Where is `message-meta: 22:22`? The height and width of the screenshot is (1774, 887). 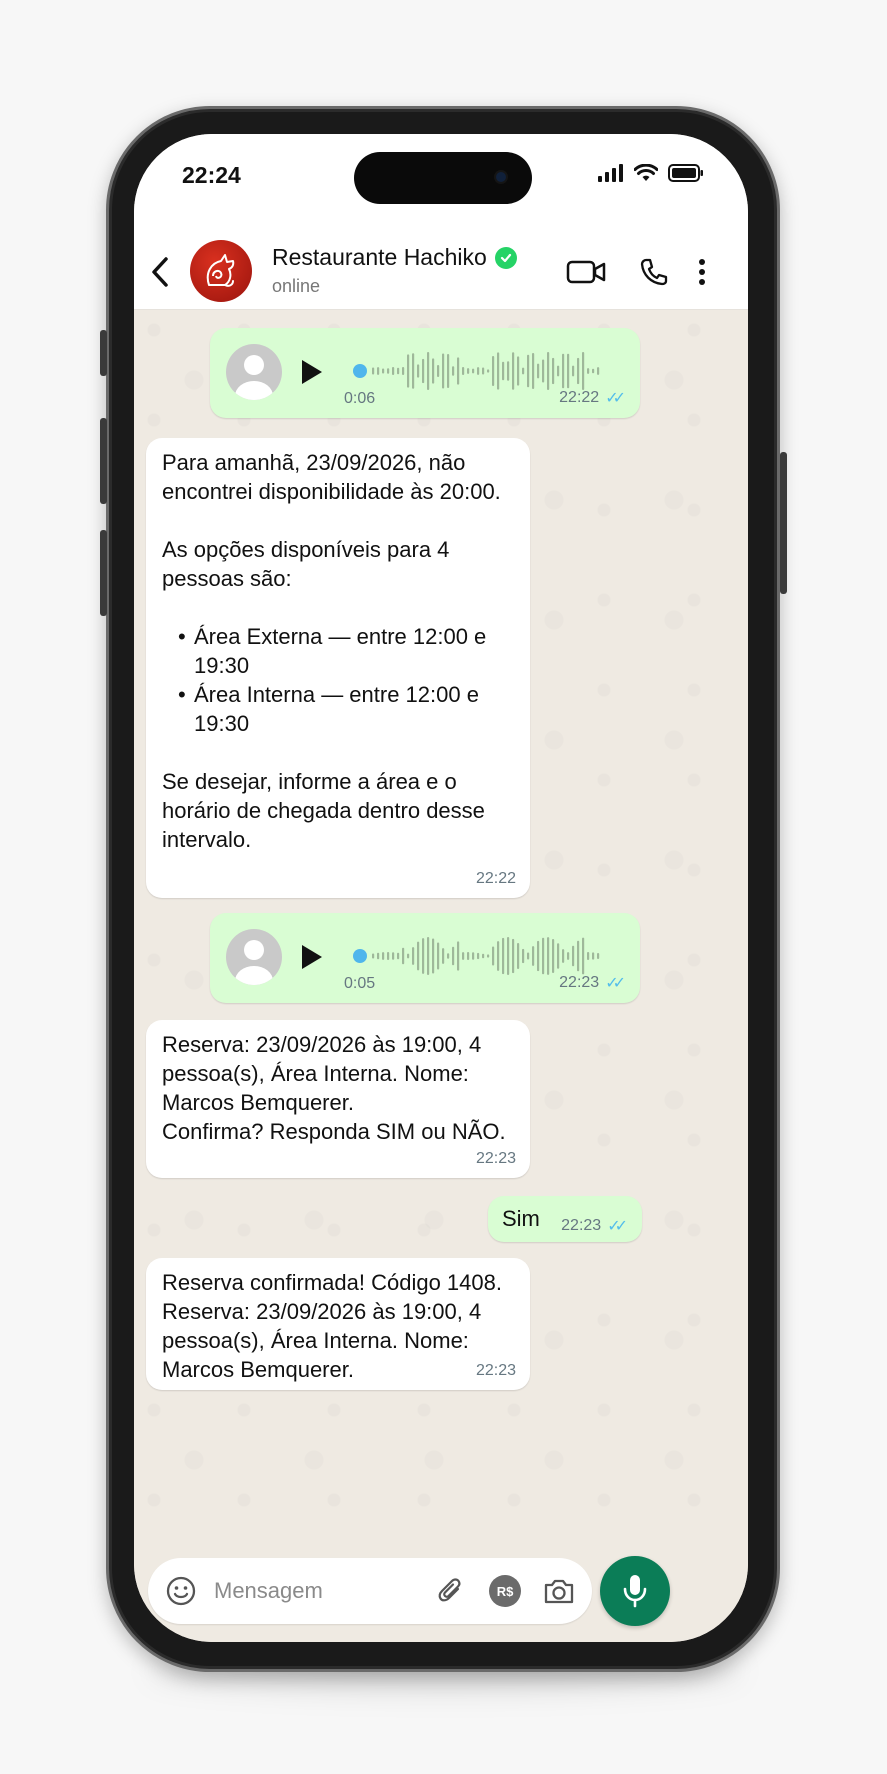 message-meta: 22:22 is located at coordinates (496, 879).